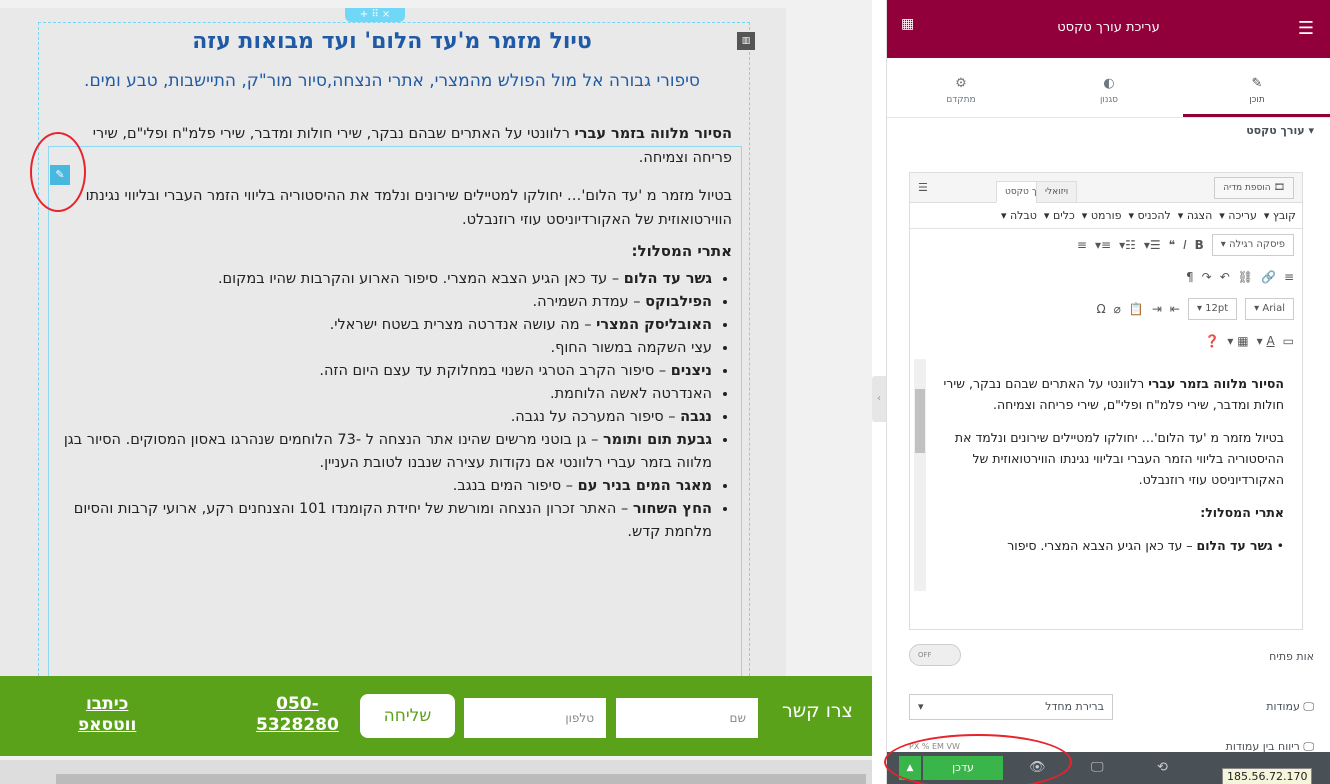 Image resolution: width=1330 pixels, height=784 pixels. I want to click on whatsapp-link: כיתבו ווטסאפ, so click(107, 715).